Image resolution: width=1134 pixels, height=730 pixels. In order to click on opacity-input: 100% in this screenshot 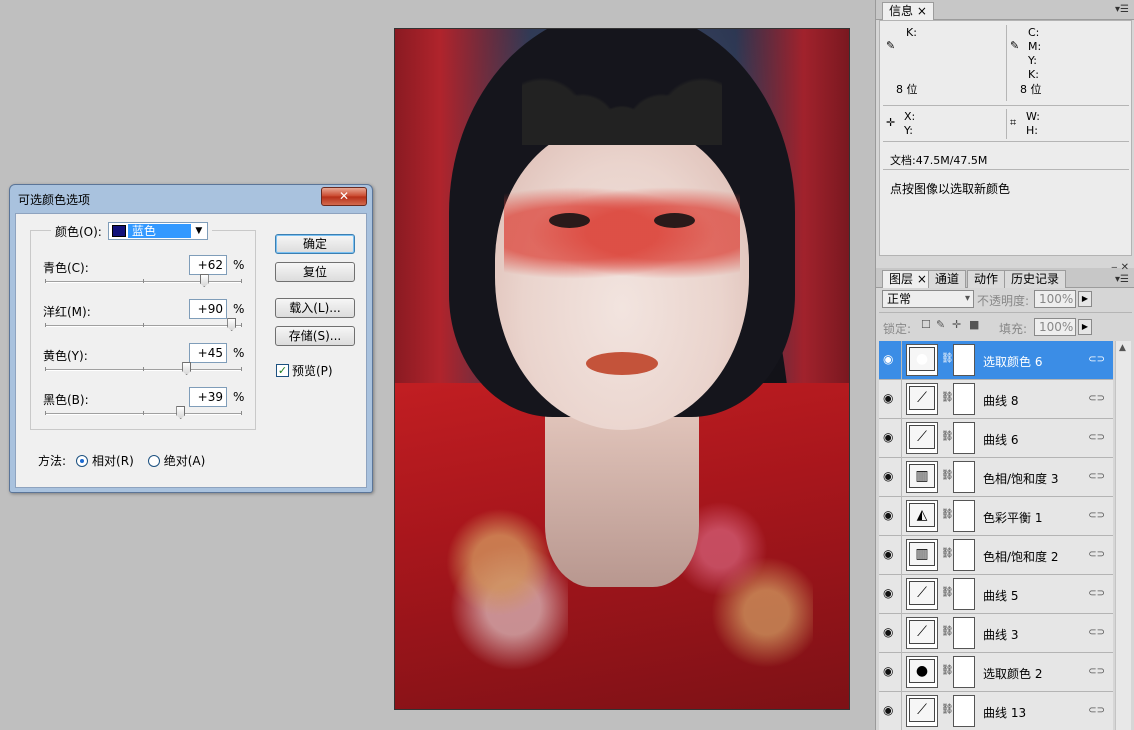, I will do `click(1055, 299)`.